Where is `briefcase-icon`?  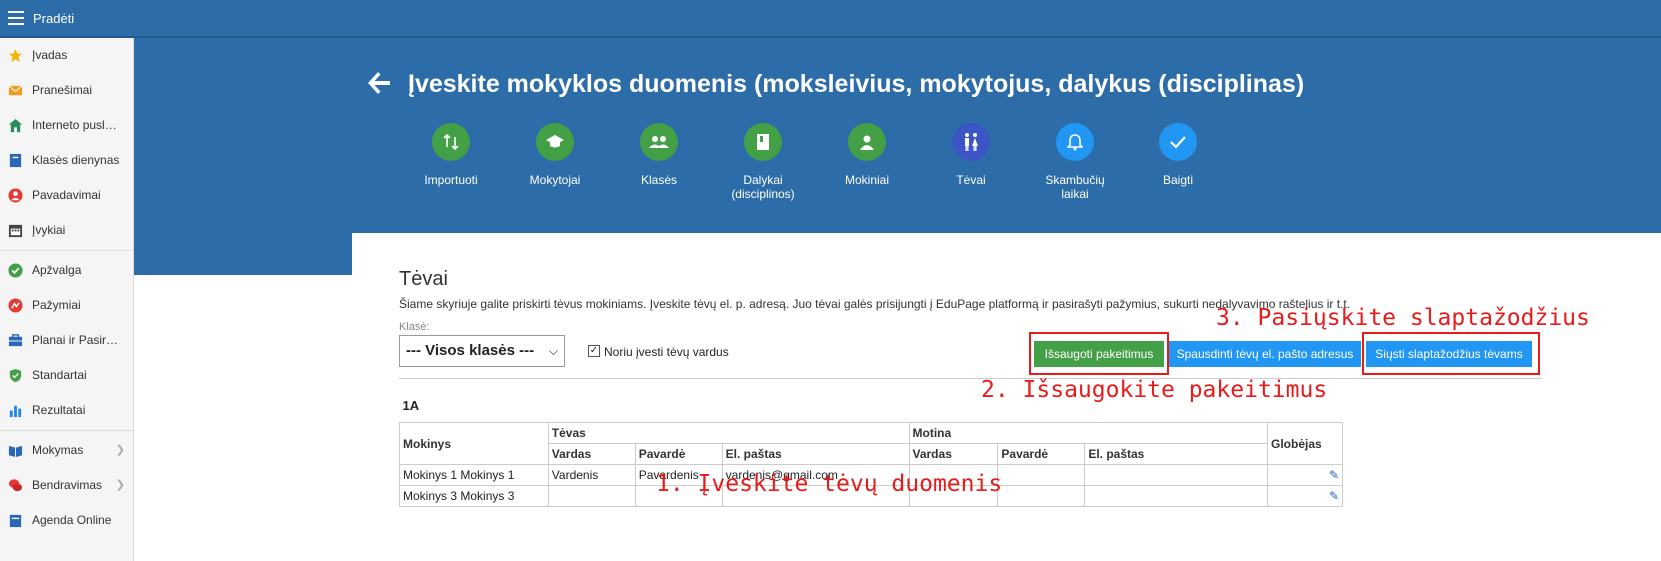
briefcase-icon is located at coordinates (15, 340).